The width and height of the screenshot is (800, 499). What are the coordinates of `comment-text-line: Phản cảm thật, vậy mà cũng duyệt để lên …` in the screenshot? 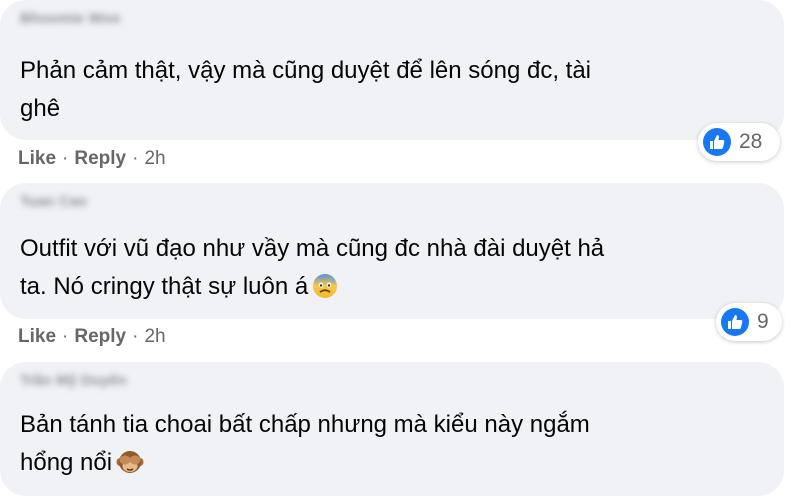 It's located at (306, 70).